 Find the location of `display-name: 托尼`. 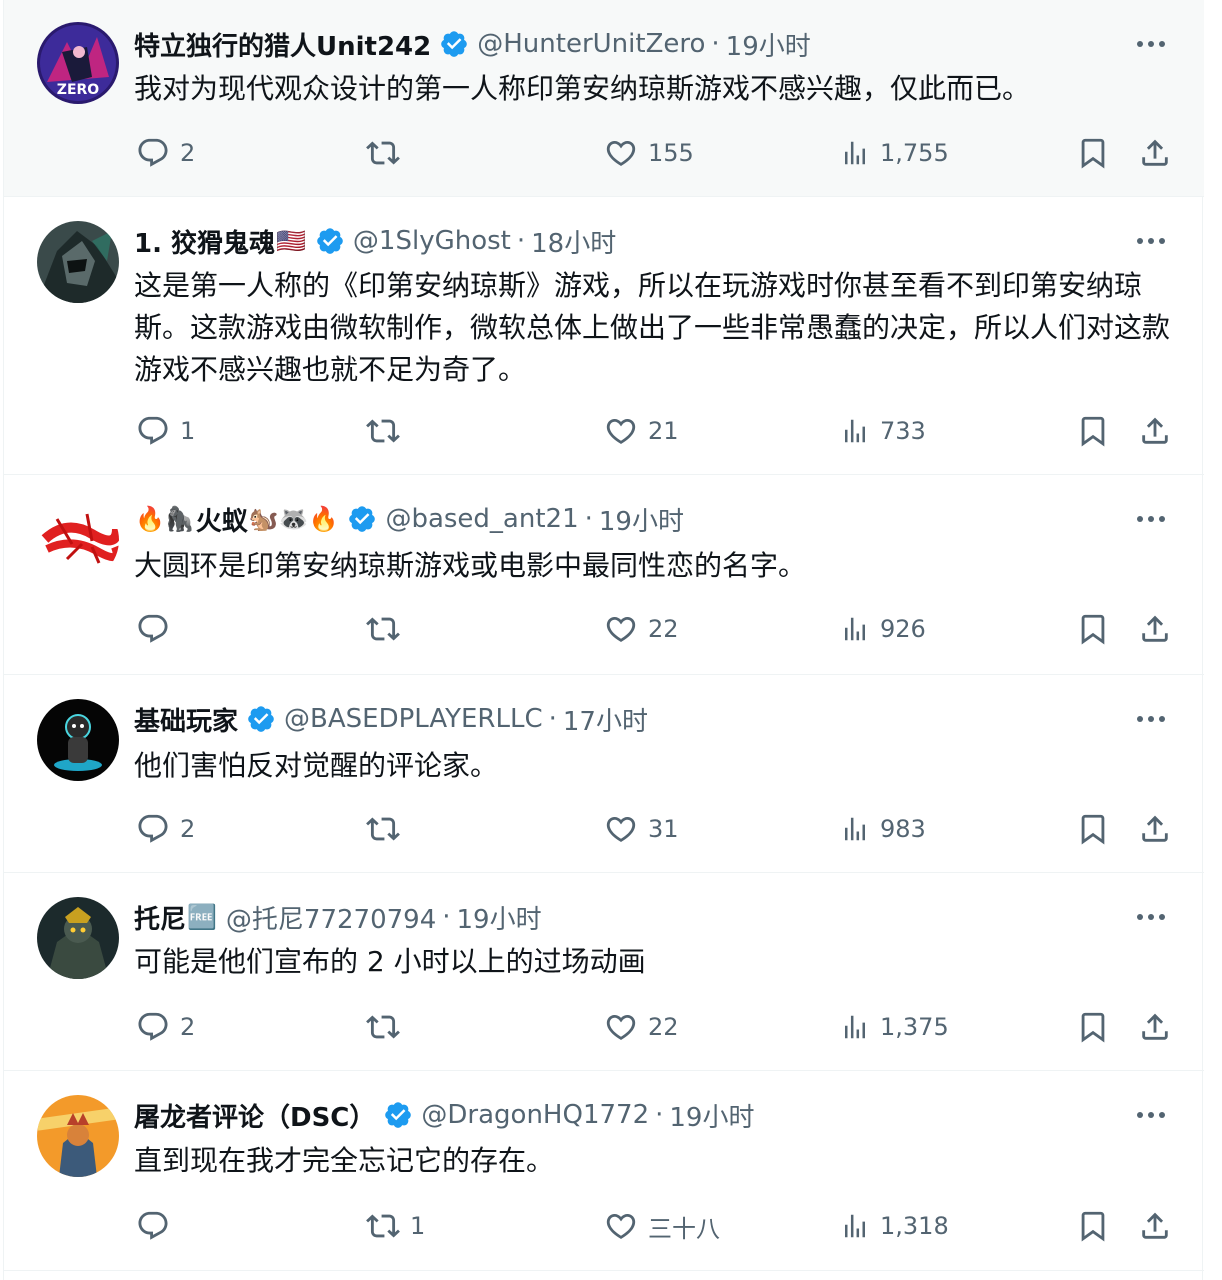

display-name: 托尼 is located at coordinates (160, 917).